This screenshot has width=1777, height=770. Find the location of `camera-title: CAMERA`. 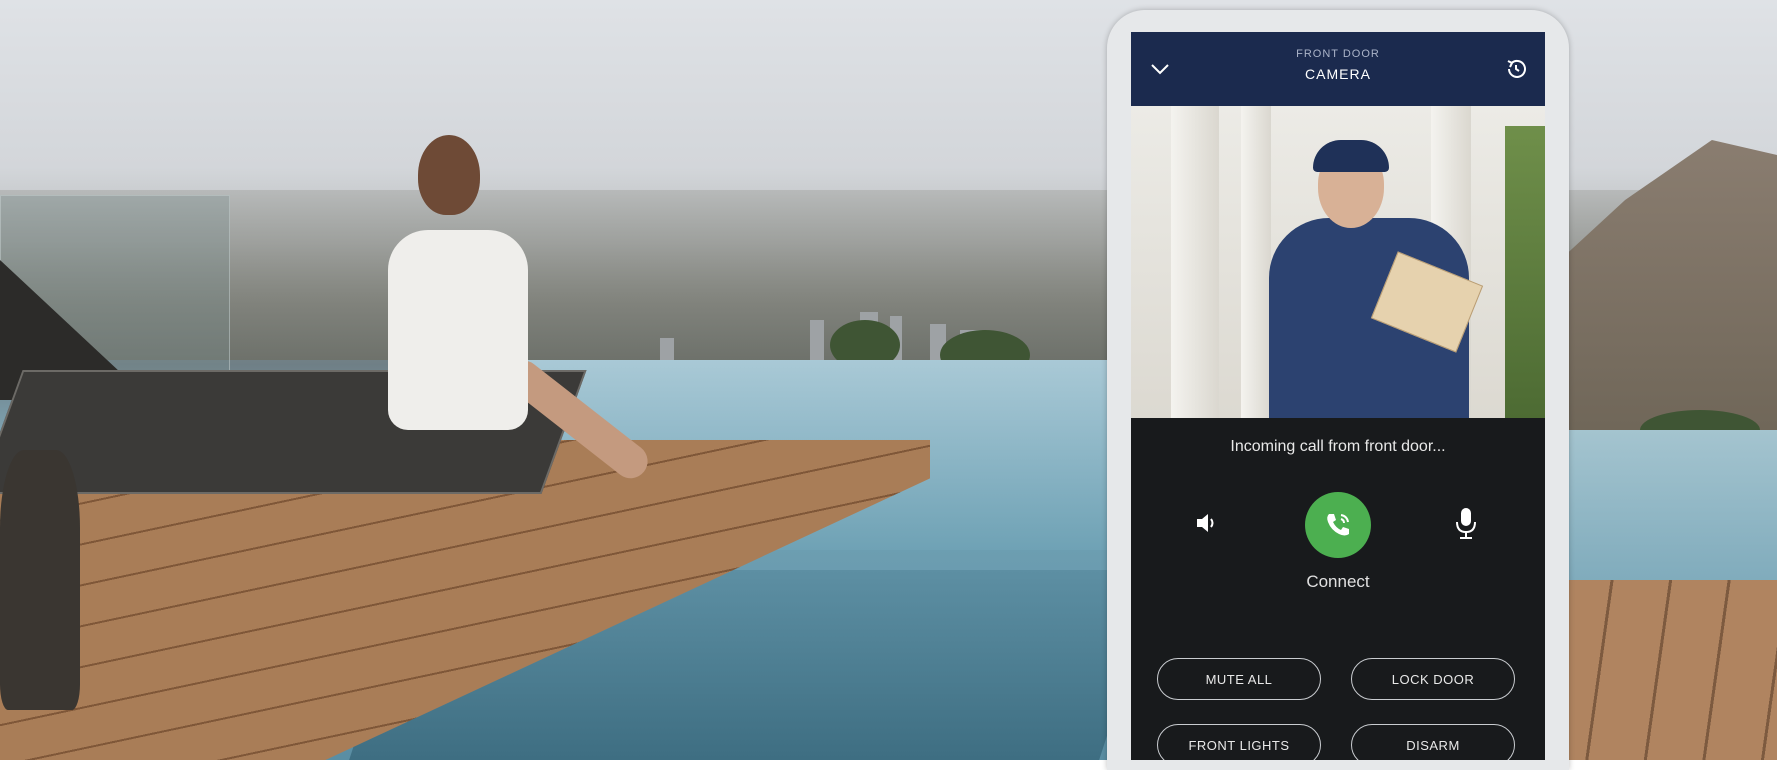

camera-title: CAMERA is located at coordinates (1338, 74).